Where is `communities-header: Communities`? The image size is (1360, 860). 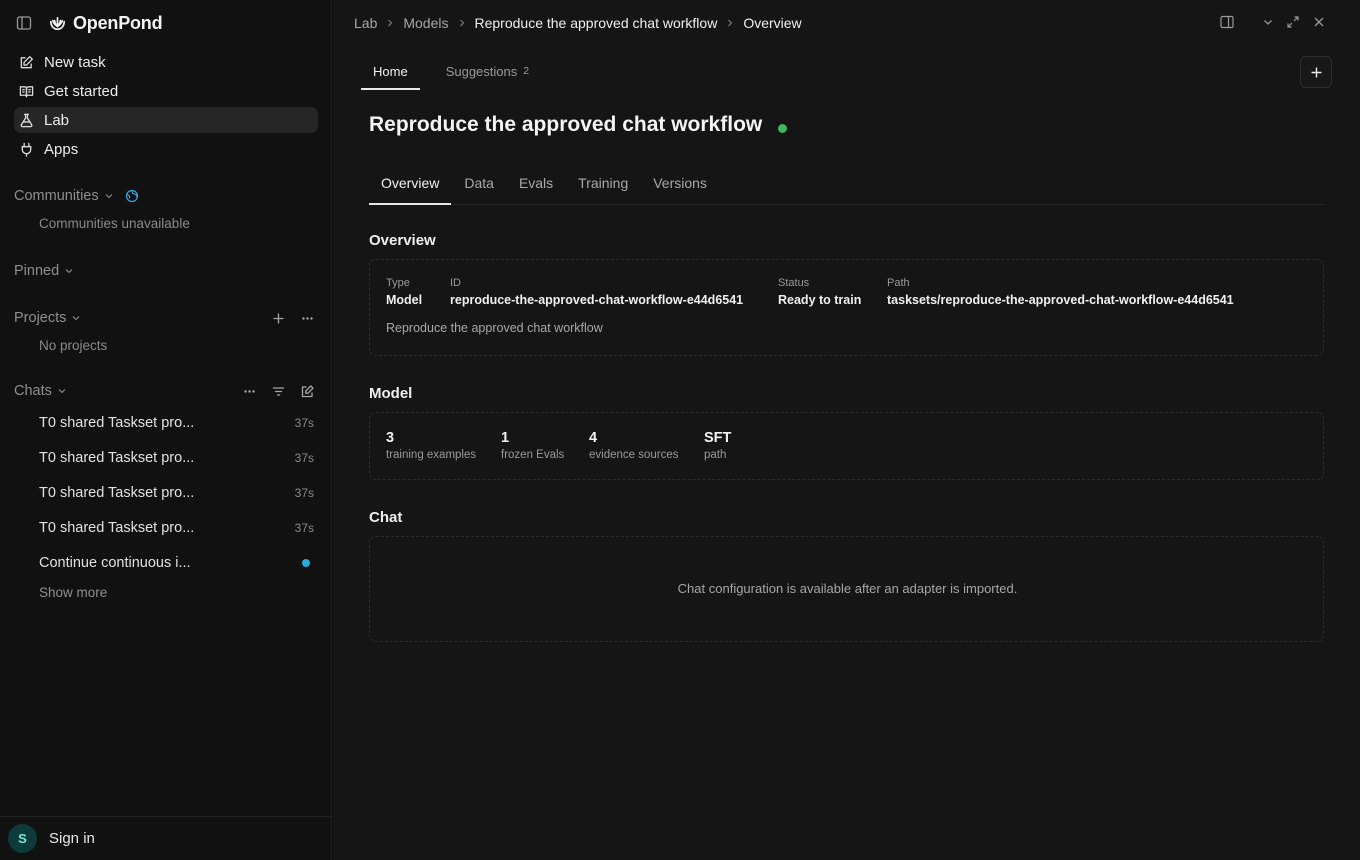
communities-header: Communities is located at coordinates (76, 196).